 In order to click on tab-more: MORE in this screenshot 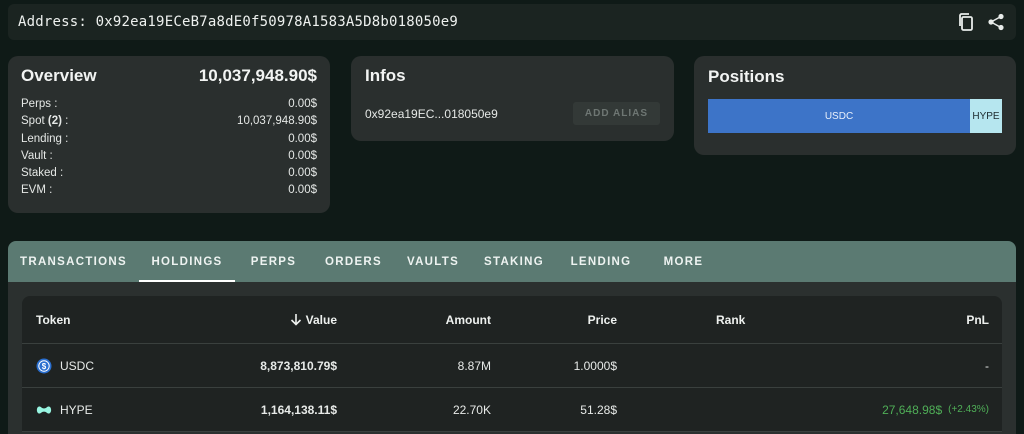, I will do `click(683, 261)`.